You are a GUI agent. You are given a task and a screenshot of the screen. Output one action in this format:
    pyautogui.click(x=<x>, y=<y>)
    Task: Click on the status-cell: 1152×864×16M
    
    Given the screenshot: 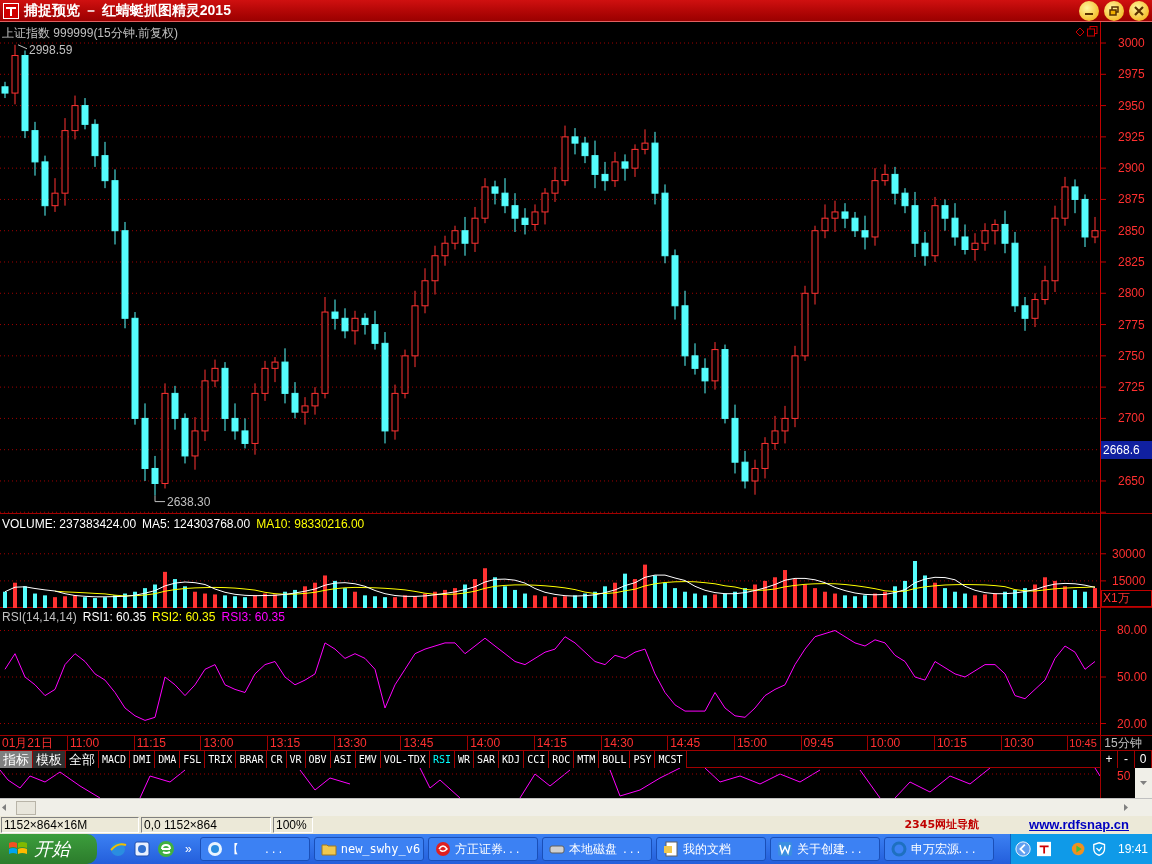 What is the action you would take?
    pyautogui.click(x=70, y=825)
    